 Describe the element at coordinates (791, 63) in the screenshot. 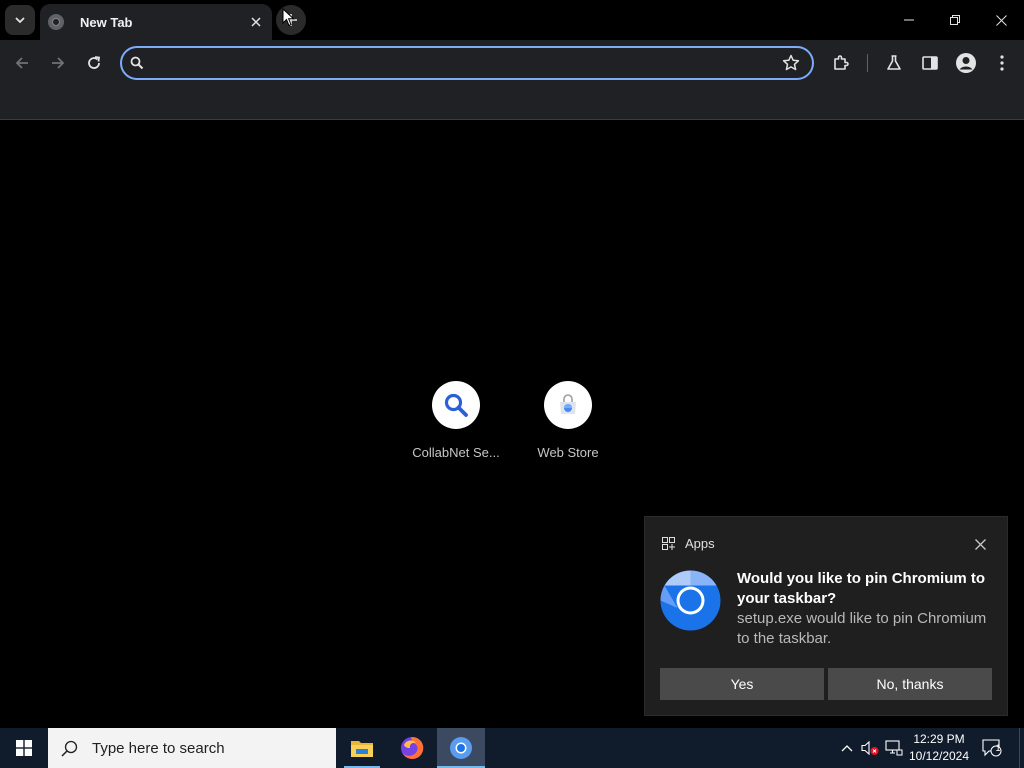

I see `bookmark-star-icon` at that location.